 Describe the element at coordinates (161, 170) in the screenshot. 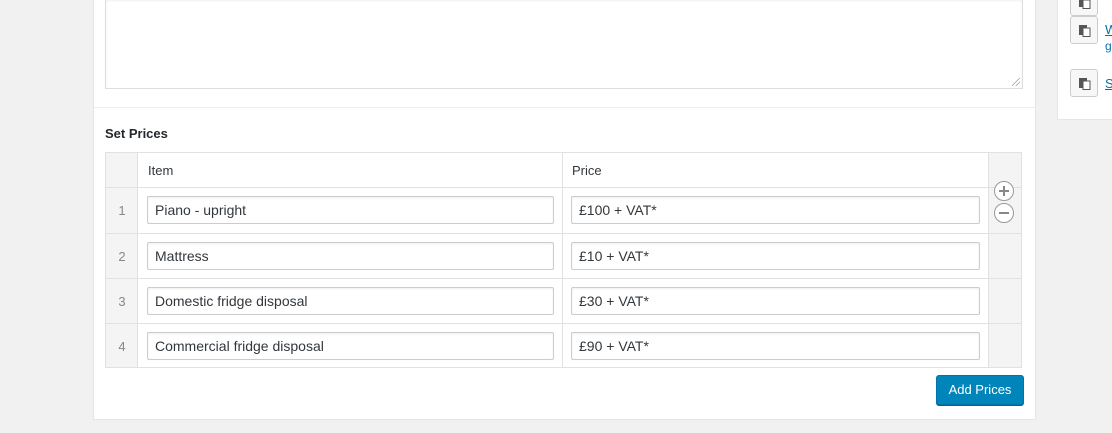

I see `item-column-header: Item` at that location.